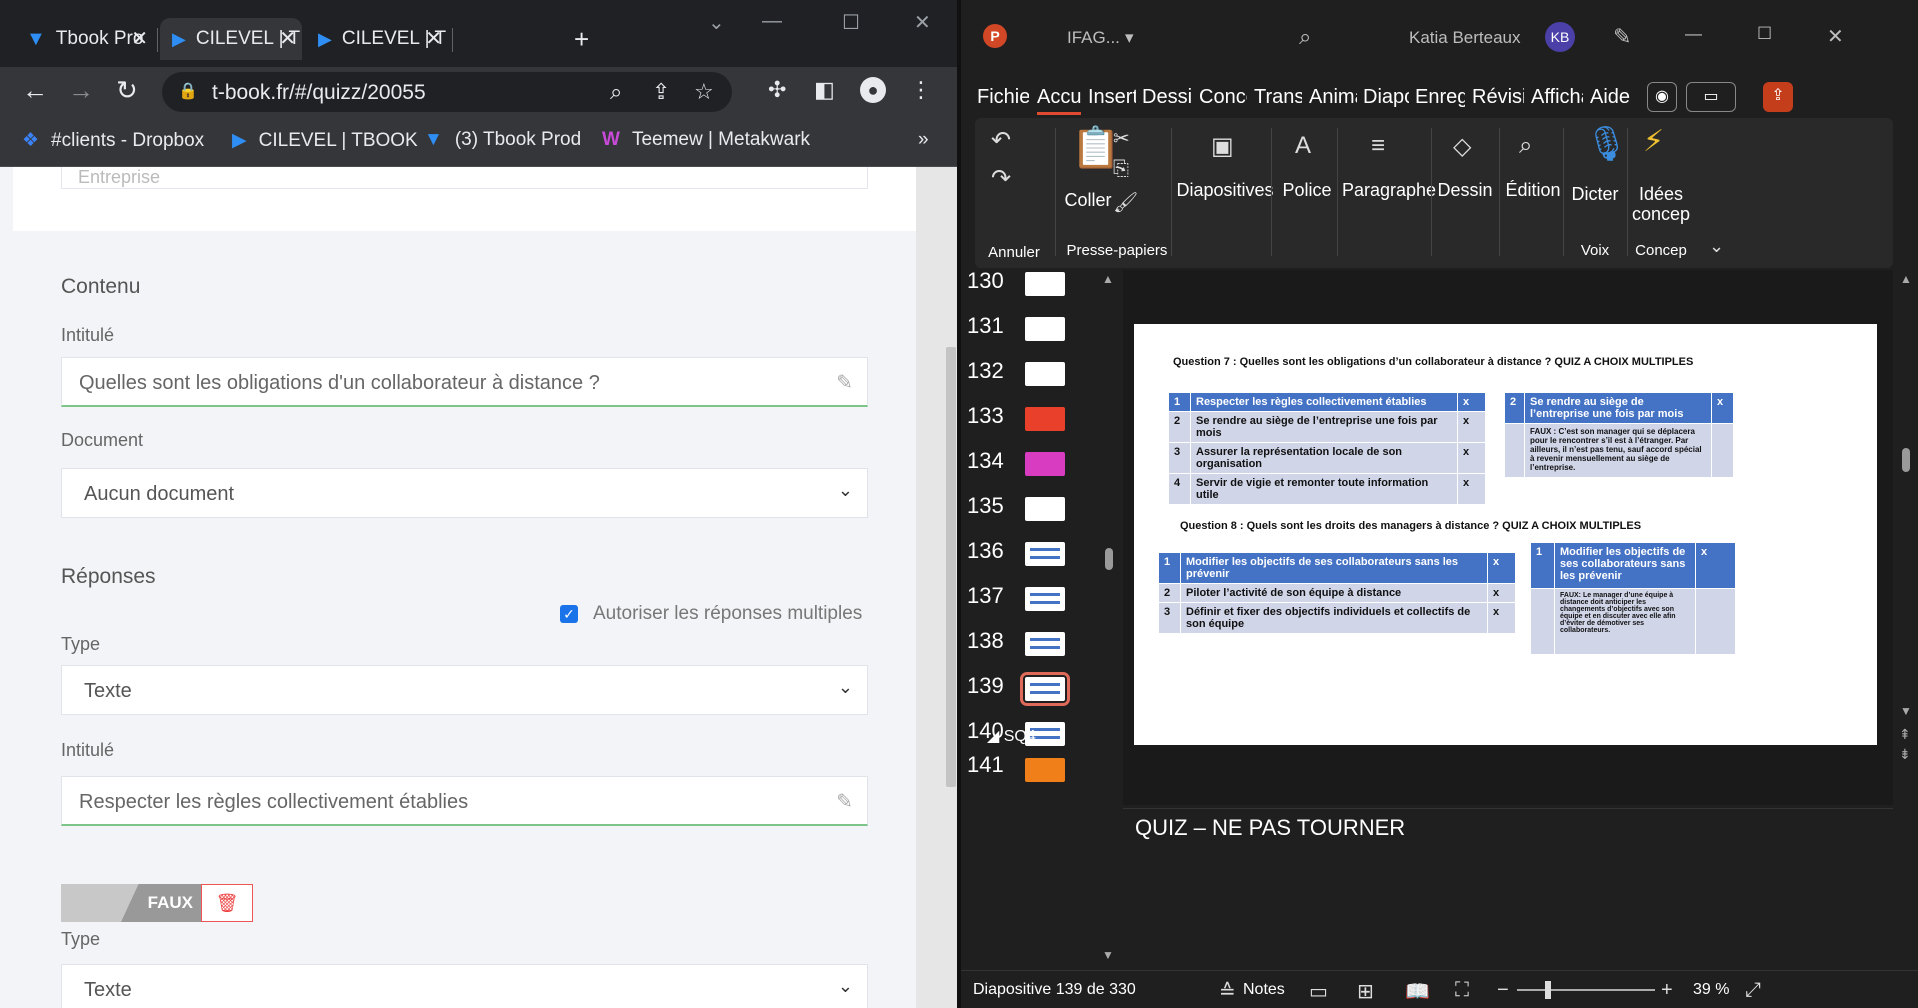  I want to click on more-menu-icon: ⋮, so click(921, 90).